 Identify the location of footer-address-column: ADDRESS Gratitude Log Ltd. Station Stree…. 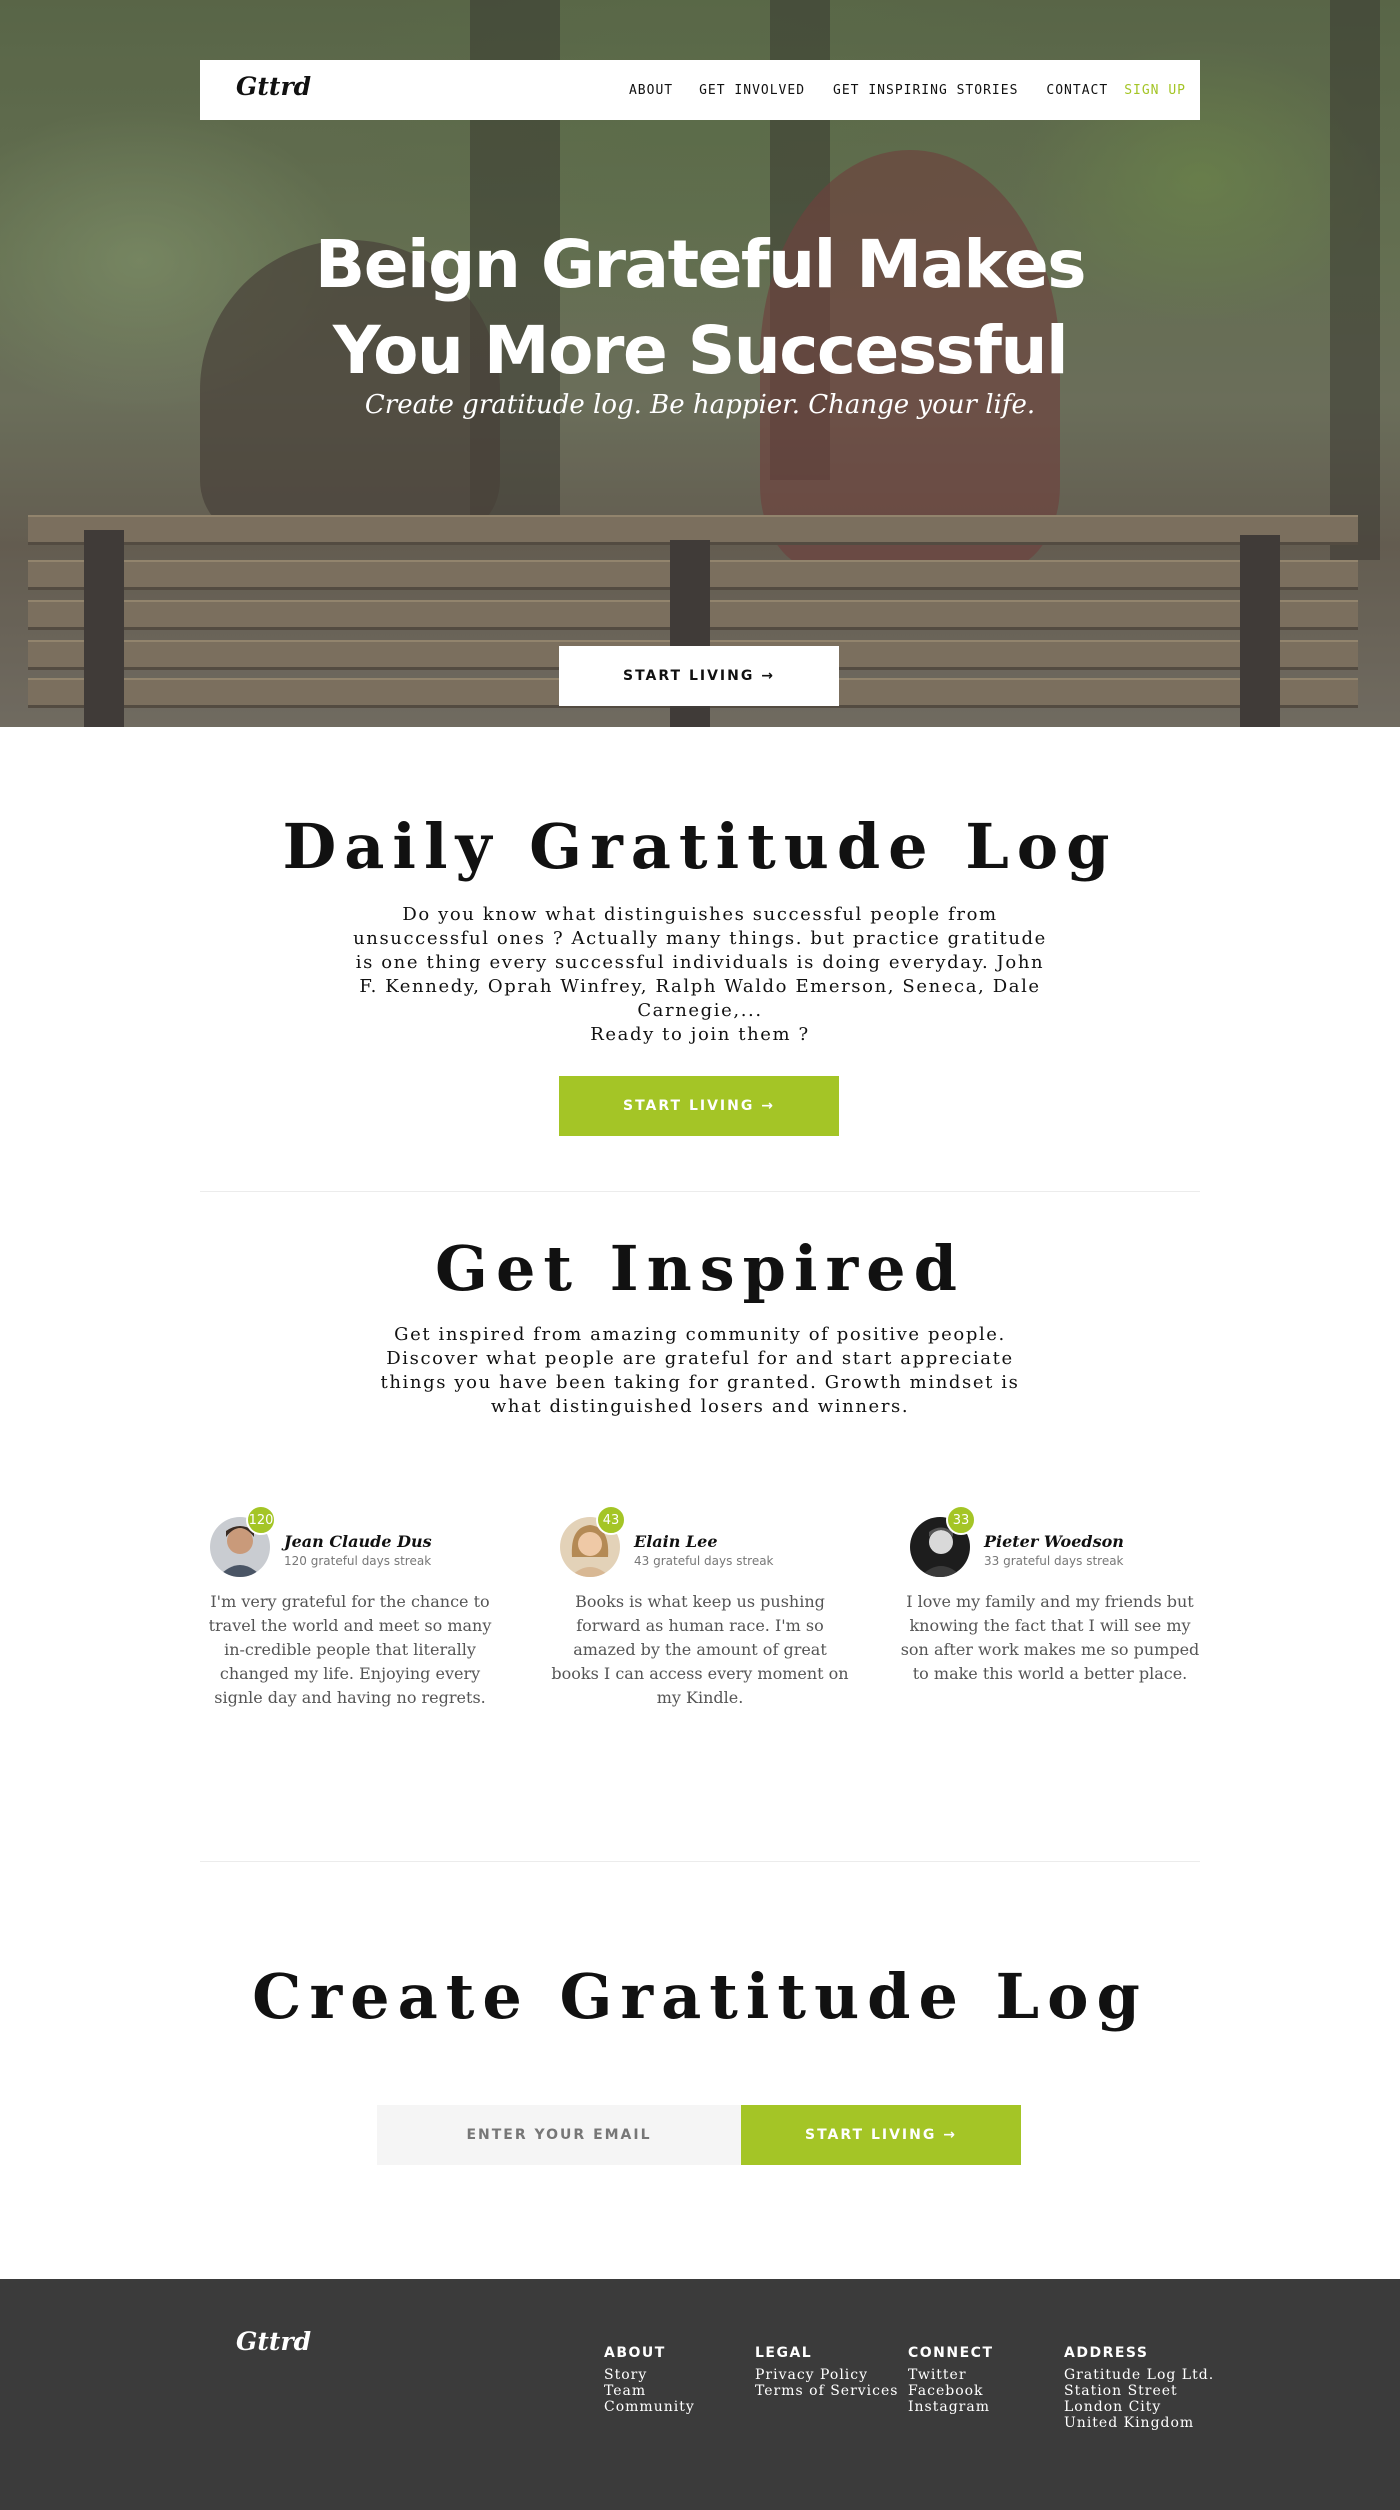
(1139, 2388).